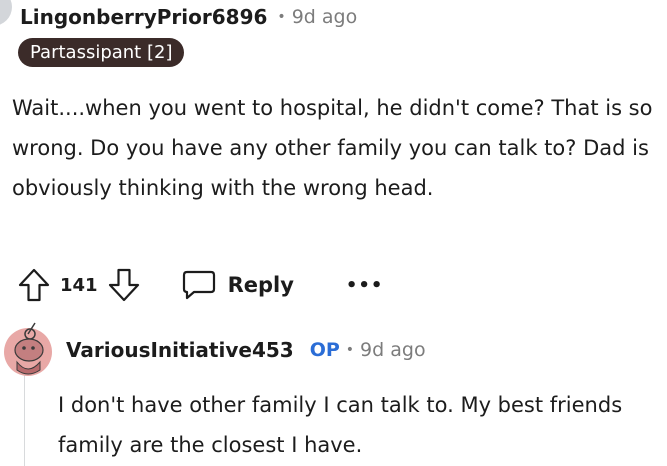 The image size is (667, 466). I want to click on downvote-arrow-icon, so click(124, 285).